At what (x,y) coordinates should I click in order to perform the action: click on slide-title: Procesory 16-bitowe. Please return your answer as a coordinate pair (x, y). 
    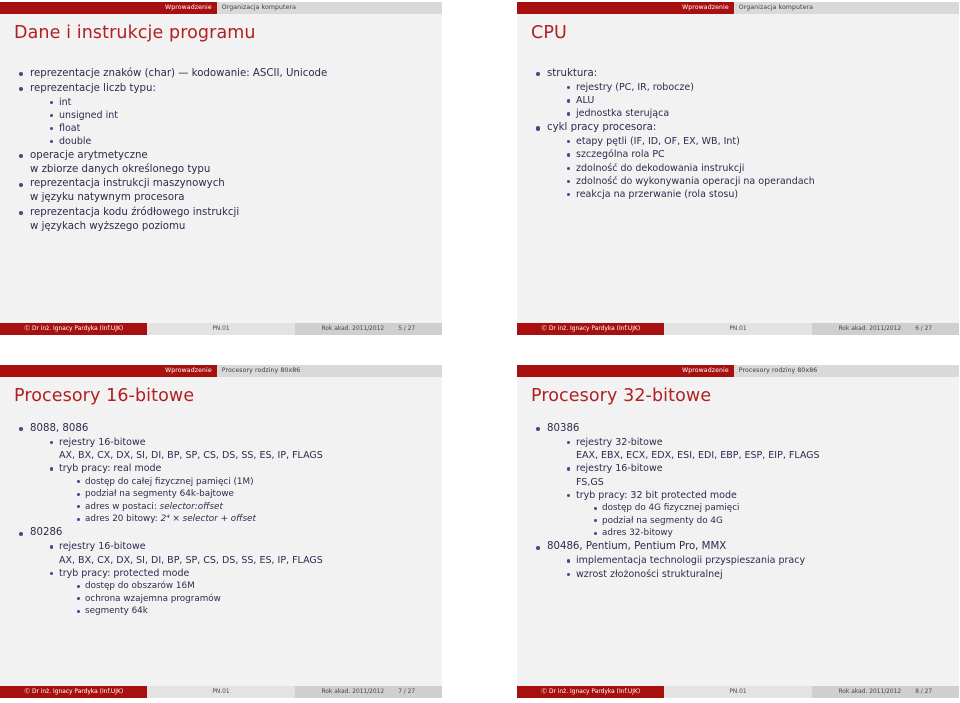
    Looking at the image, I should click on (104, 396).